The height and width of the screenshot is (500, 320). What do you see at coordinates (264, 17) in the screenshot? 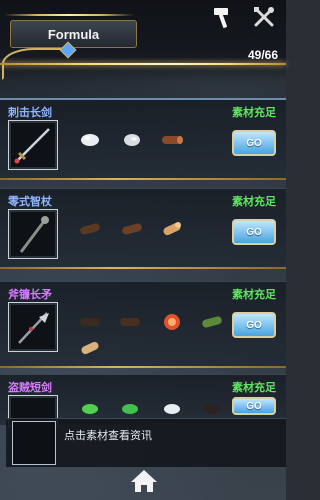
I see `crossed-tools-icon` at bounding box center [264, 17].